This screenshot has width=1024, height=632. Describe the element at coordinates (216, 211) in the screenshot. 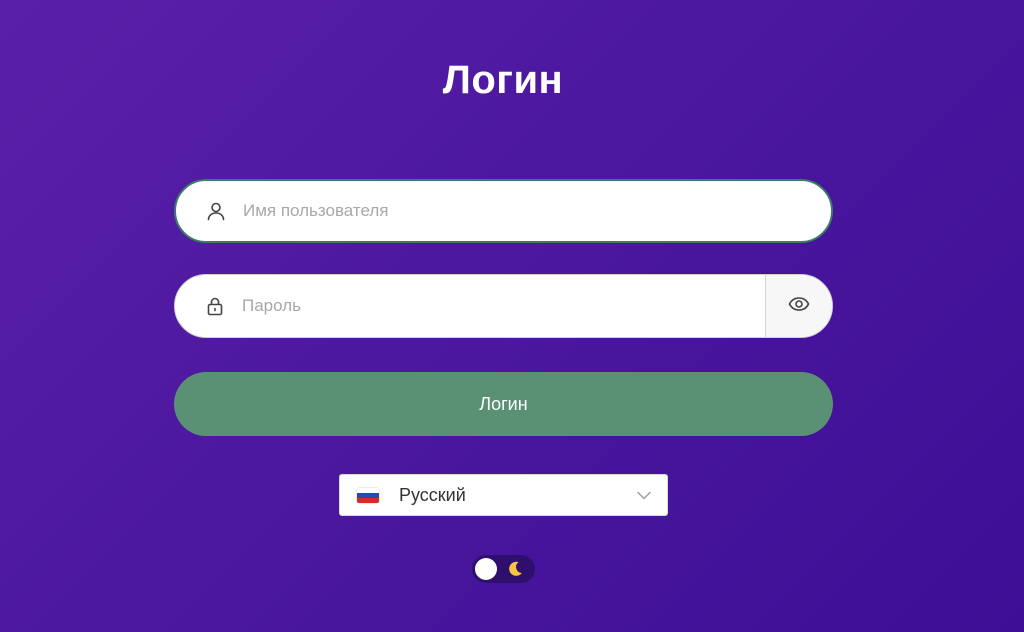

I see `user-icon` at that location.